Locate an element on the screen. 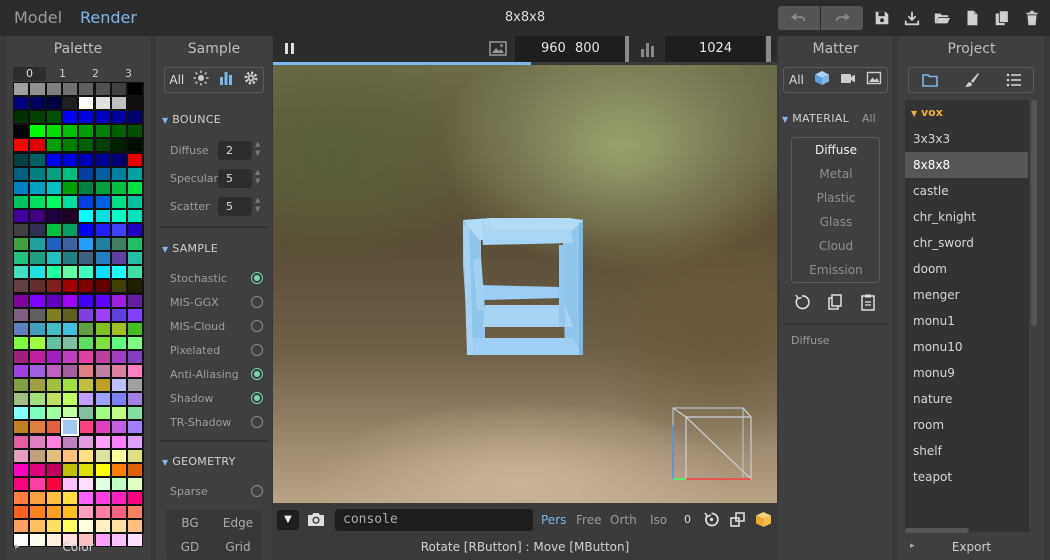  cube-box-icon is located at coordinates (763, 521).